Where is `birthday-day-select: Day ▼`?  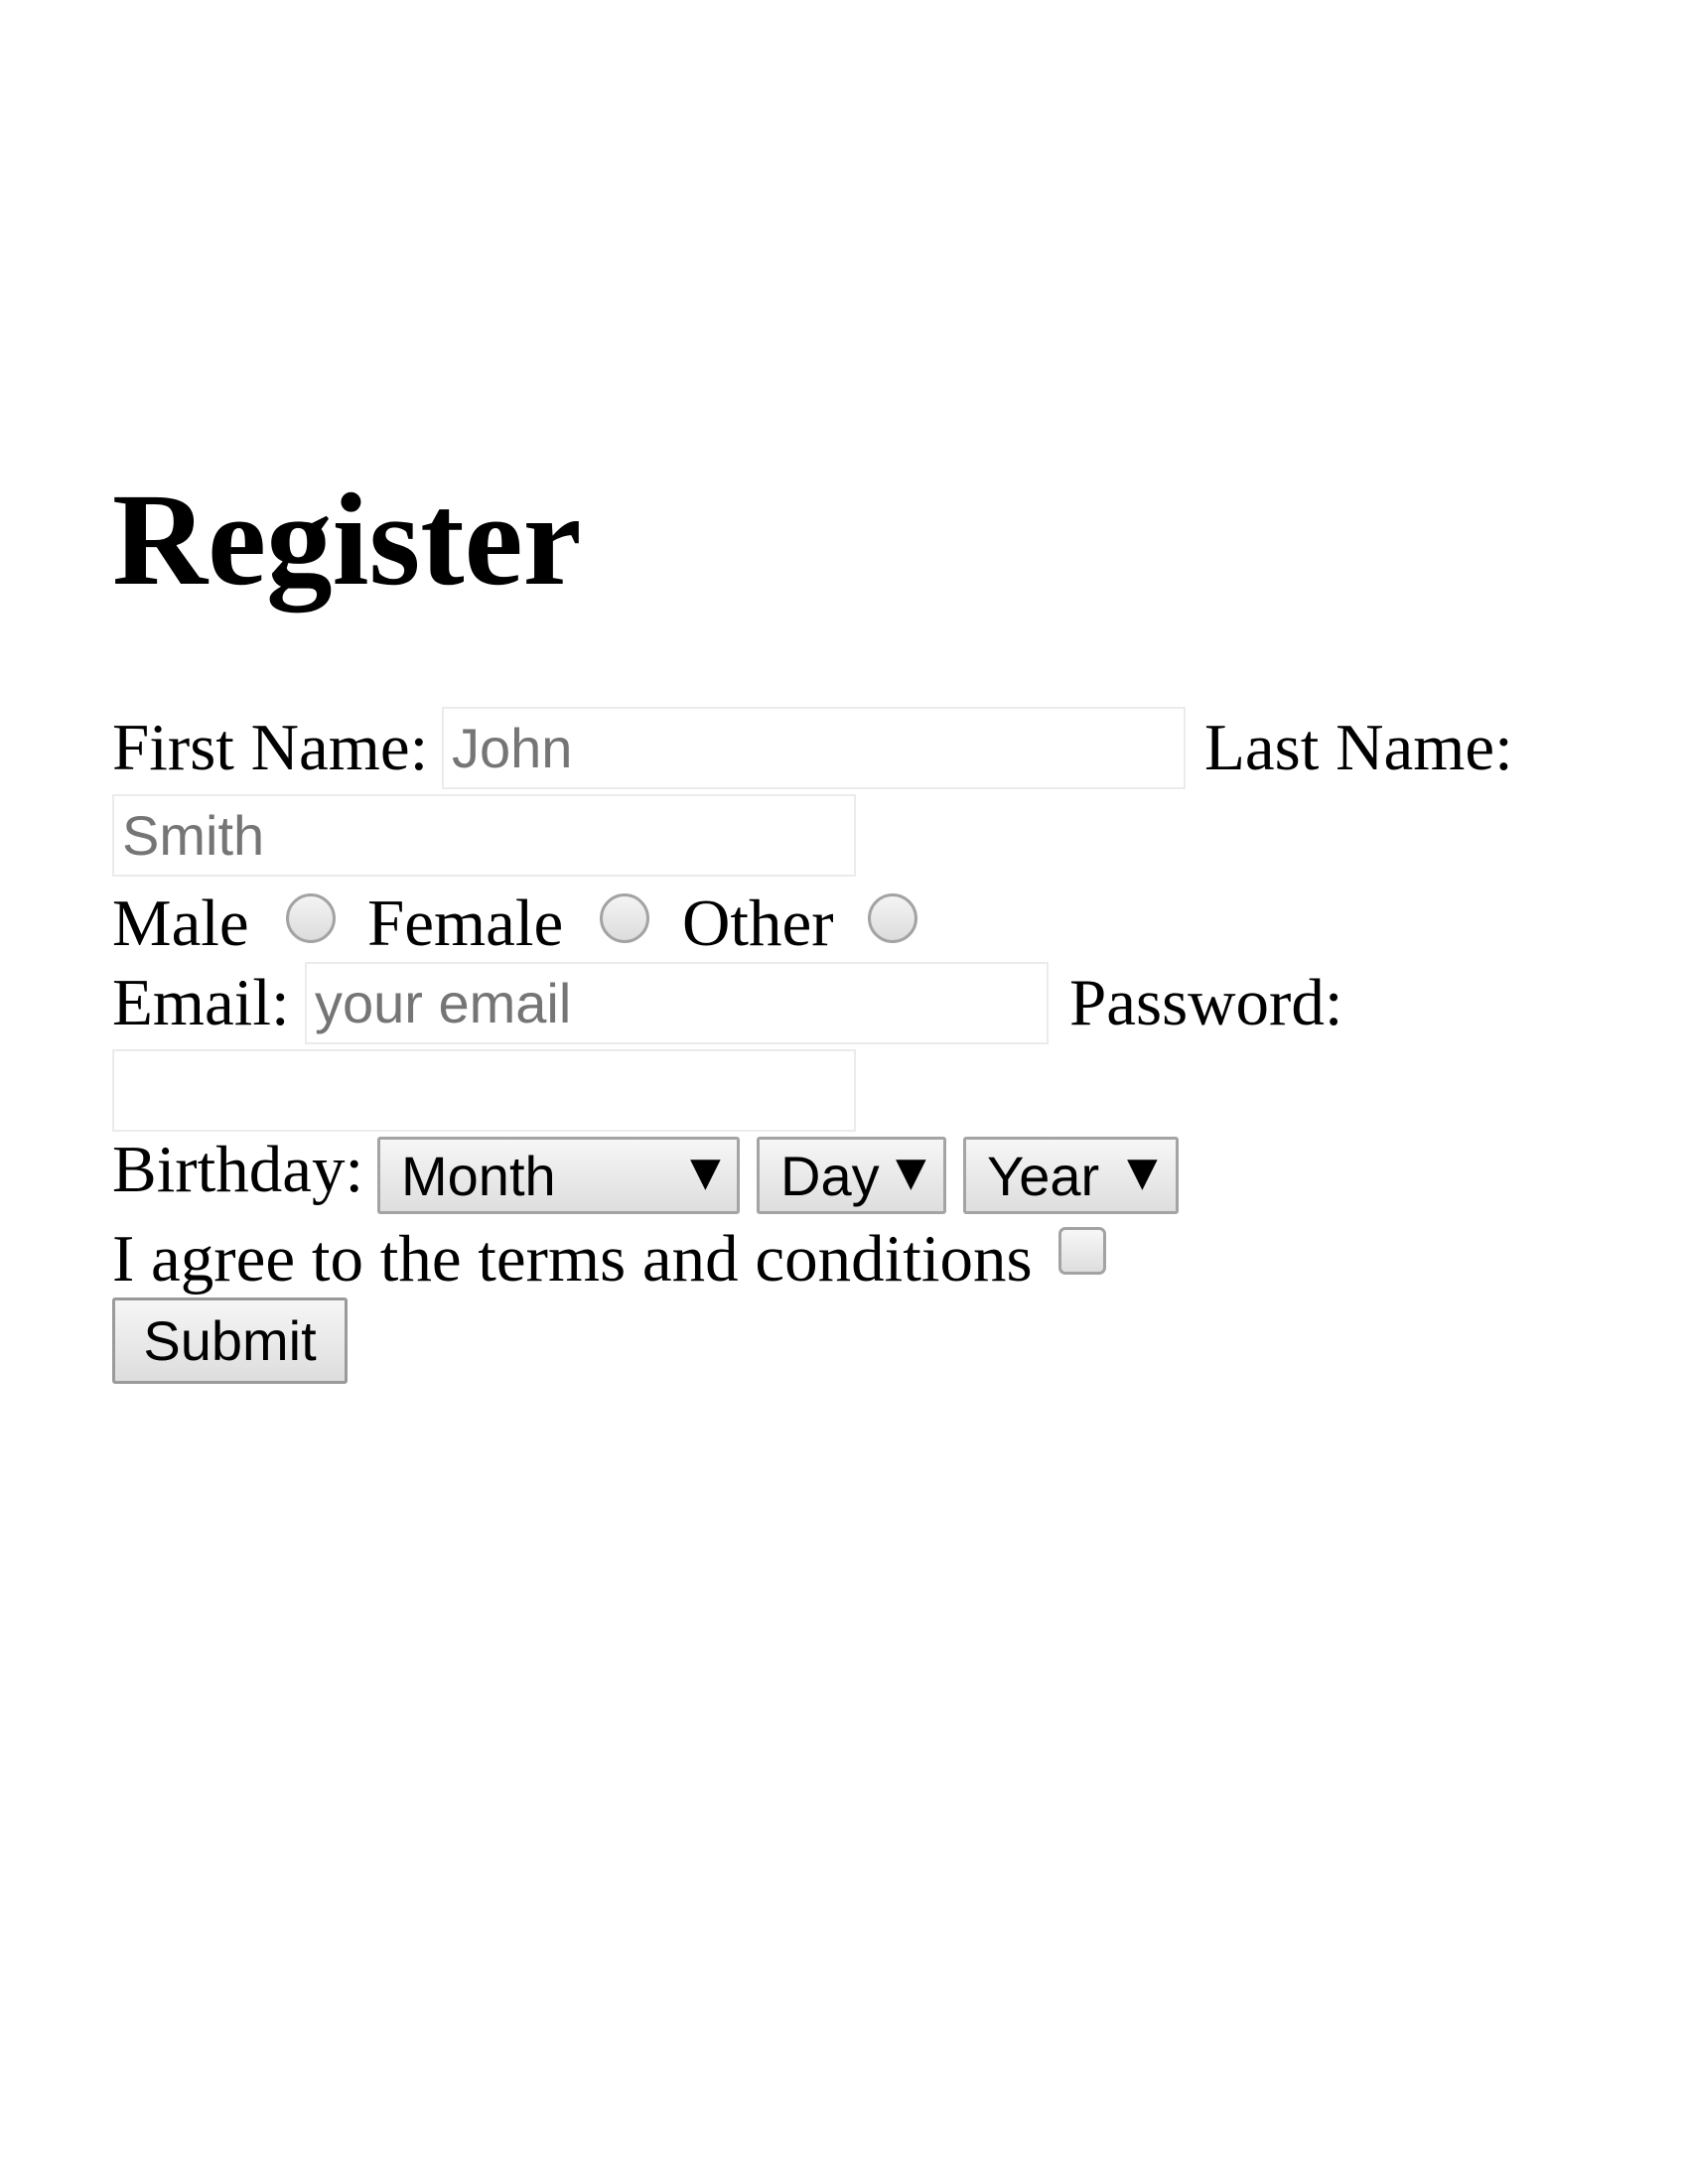
birthday-day-select: Day ▼ is located at coordinates (851, 1175).